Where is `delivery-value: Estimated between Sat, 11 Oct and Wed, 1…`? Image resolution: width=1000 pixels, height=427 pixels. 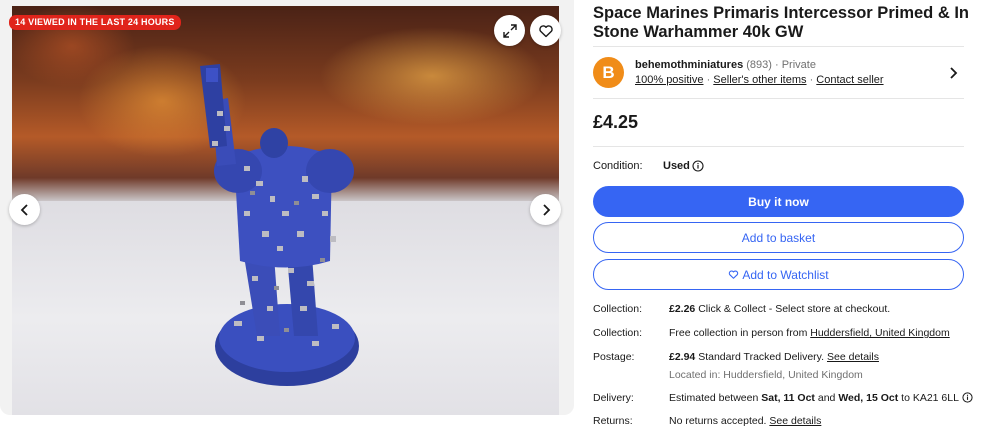 delivery-value: Estimated between Sat, 11 Oct and Wed, 1… is located at coordinates (821, 398).